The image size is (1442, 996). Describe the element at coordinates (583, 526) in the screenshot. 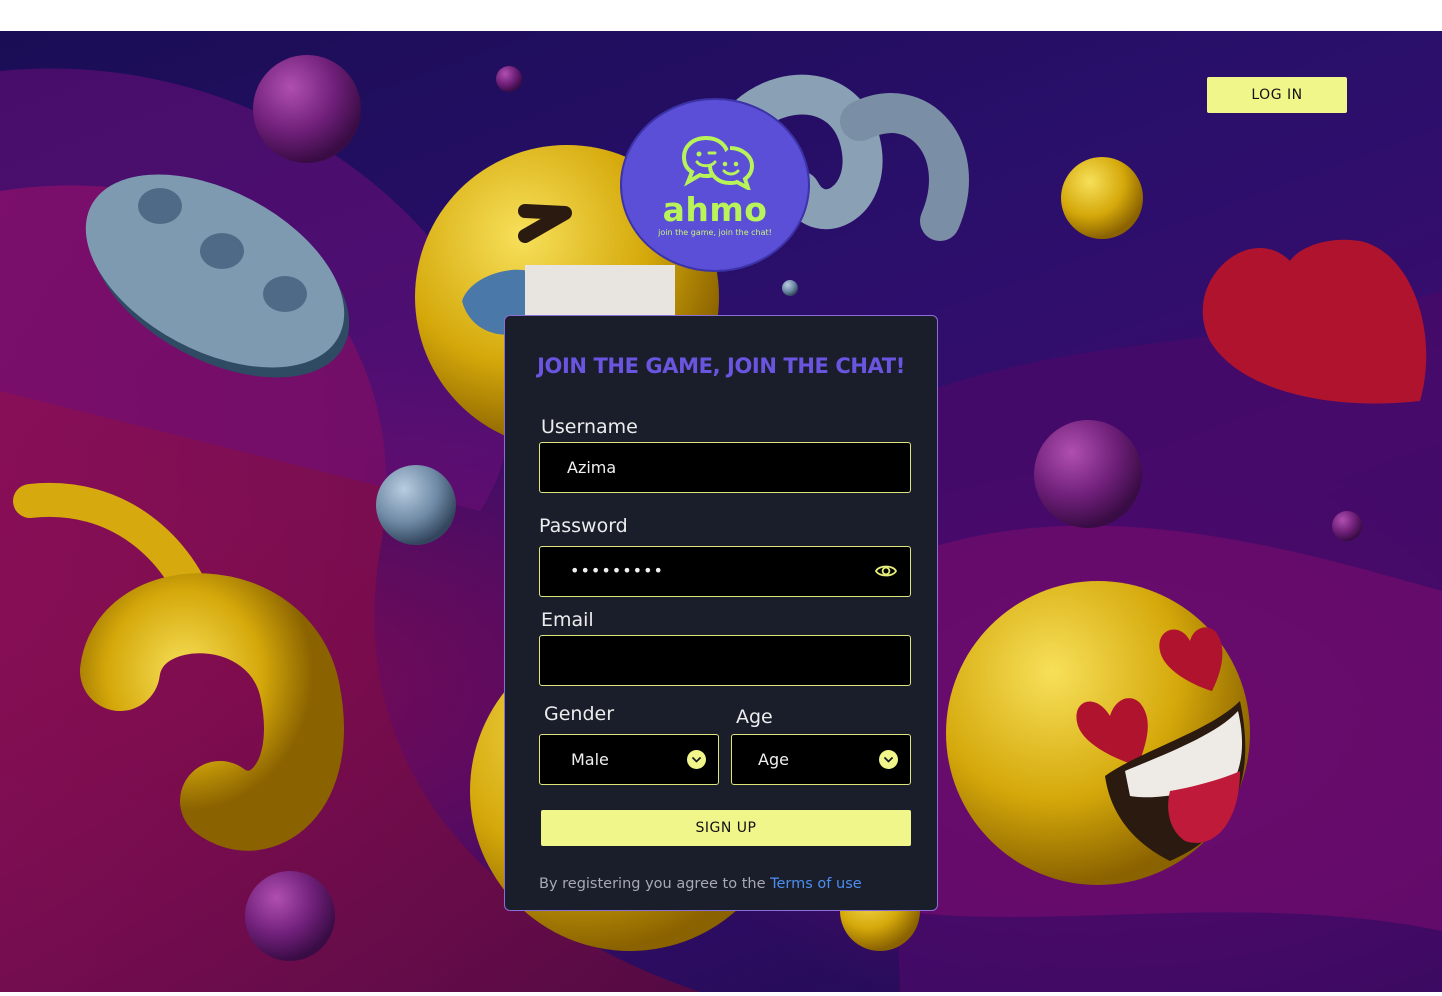

I see `password-label: Password` at that location.